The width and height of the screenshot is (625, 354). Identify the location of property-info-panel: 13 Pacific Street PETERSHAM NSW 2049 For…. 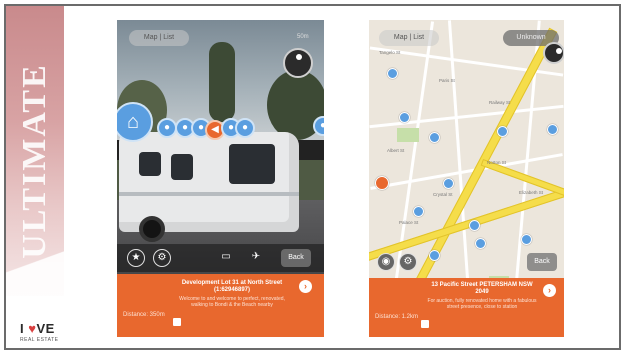
(466, 307).